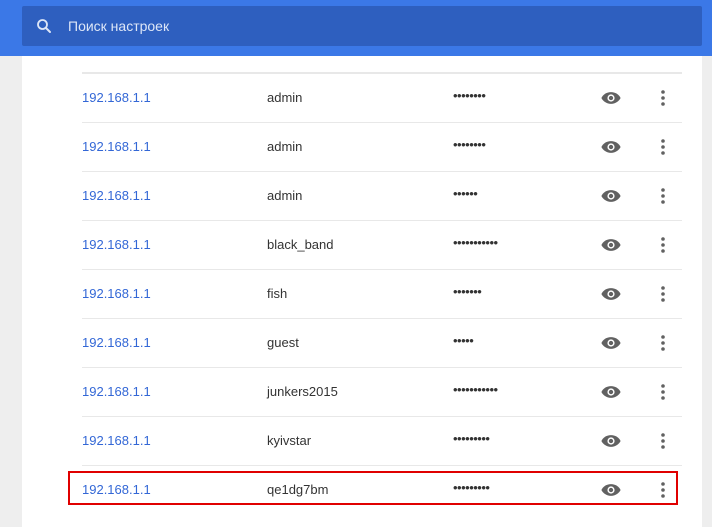 The width and height of the screenshot is (712, 527). What do you see at coordinates (382, 244) in the screenshot?
I see `table-row: 192.168.1.1 black_band •••••••••••` at bounding box center [382, 244].